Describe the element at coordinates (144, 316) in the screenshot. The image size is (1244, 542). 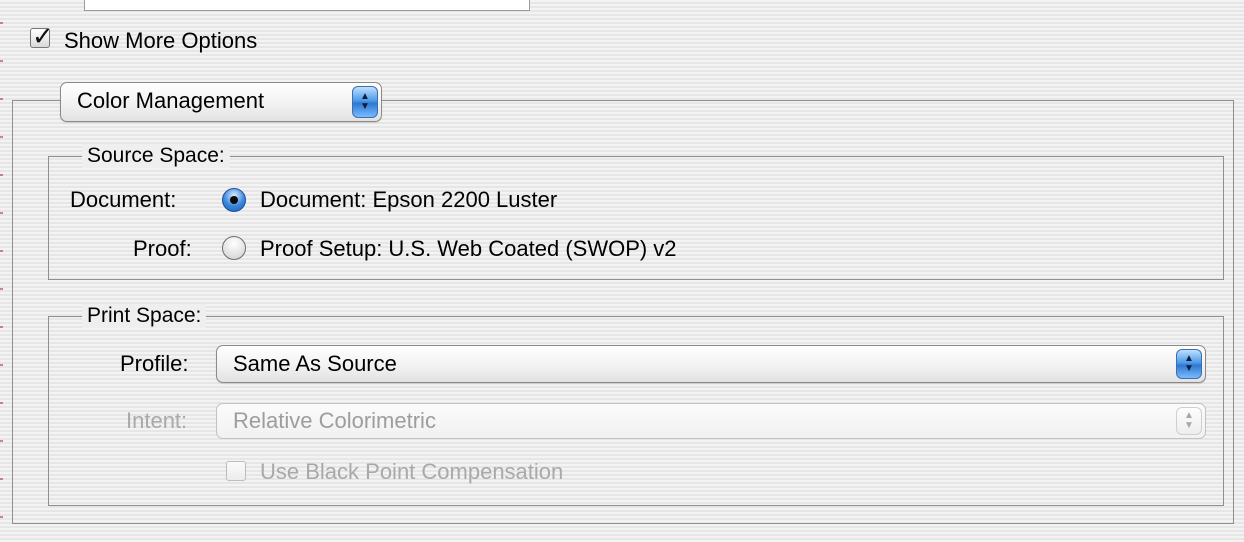
I see `print-space-title: Print Space:` at that location.